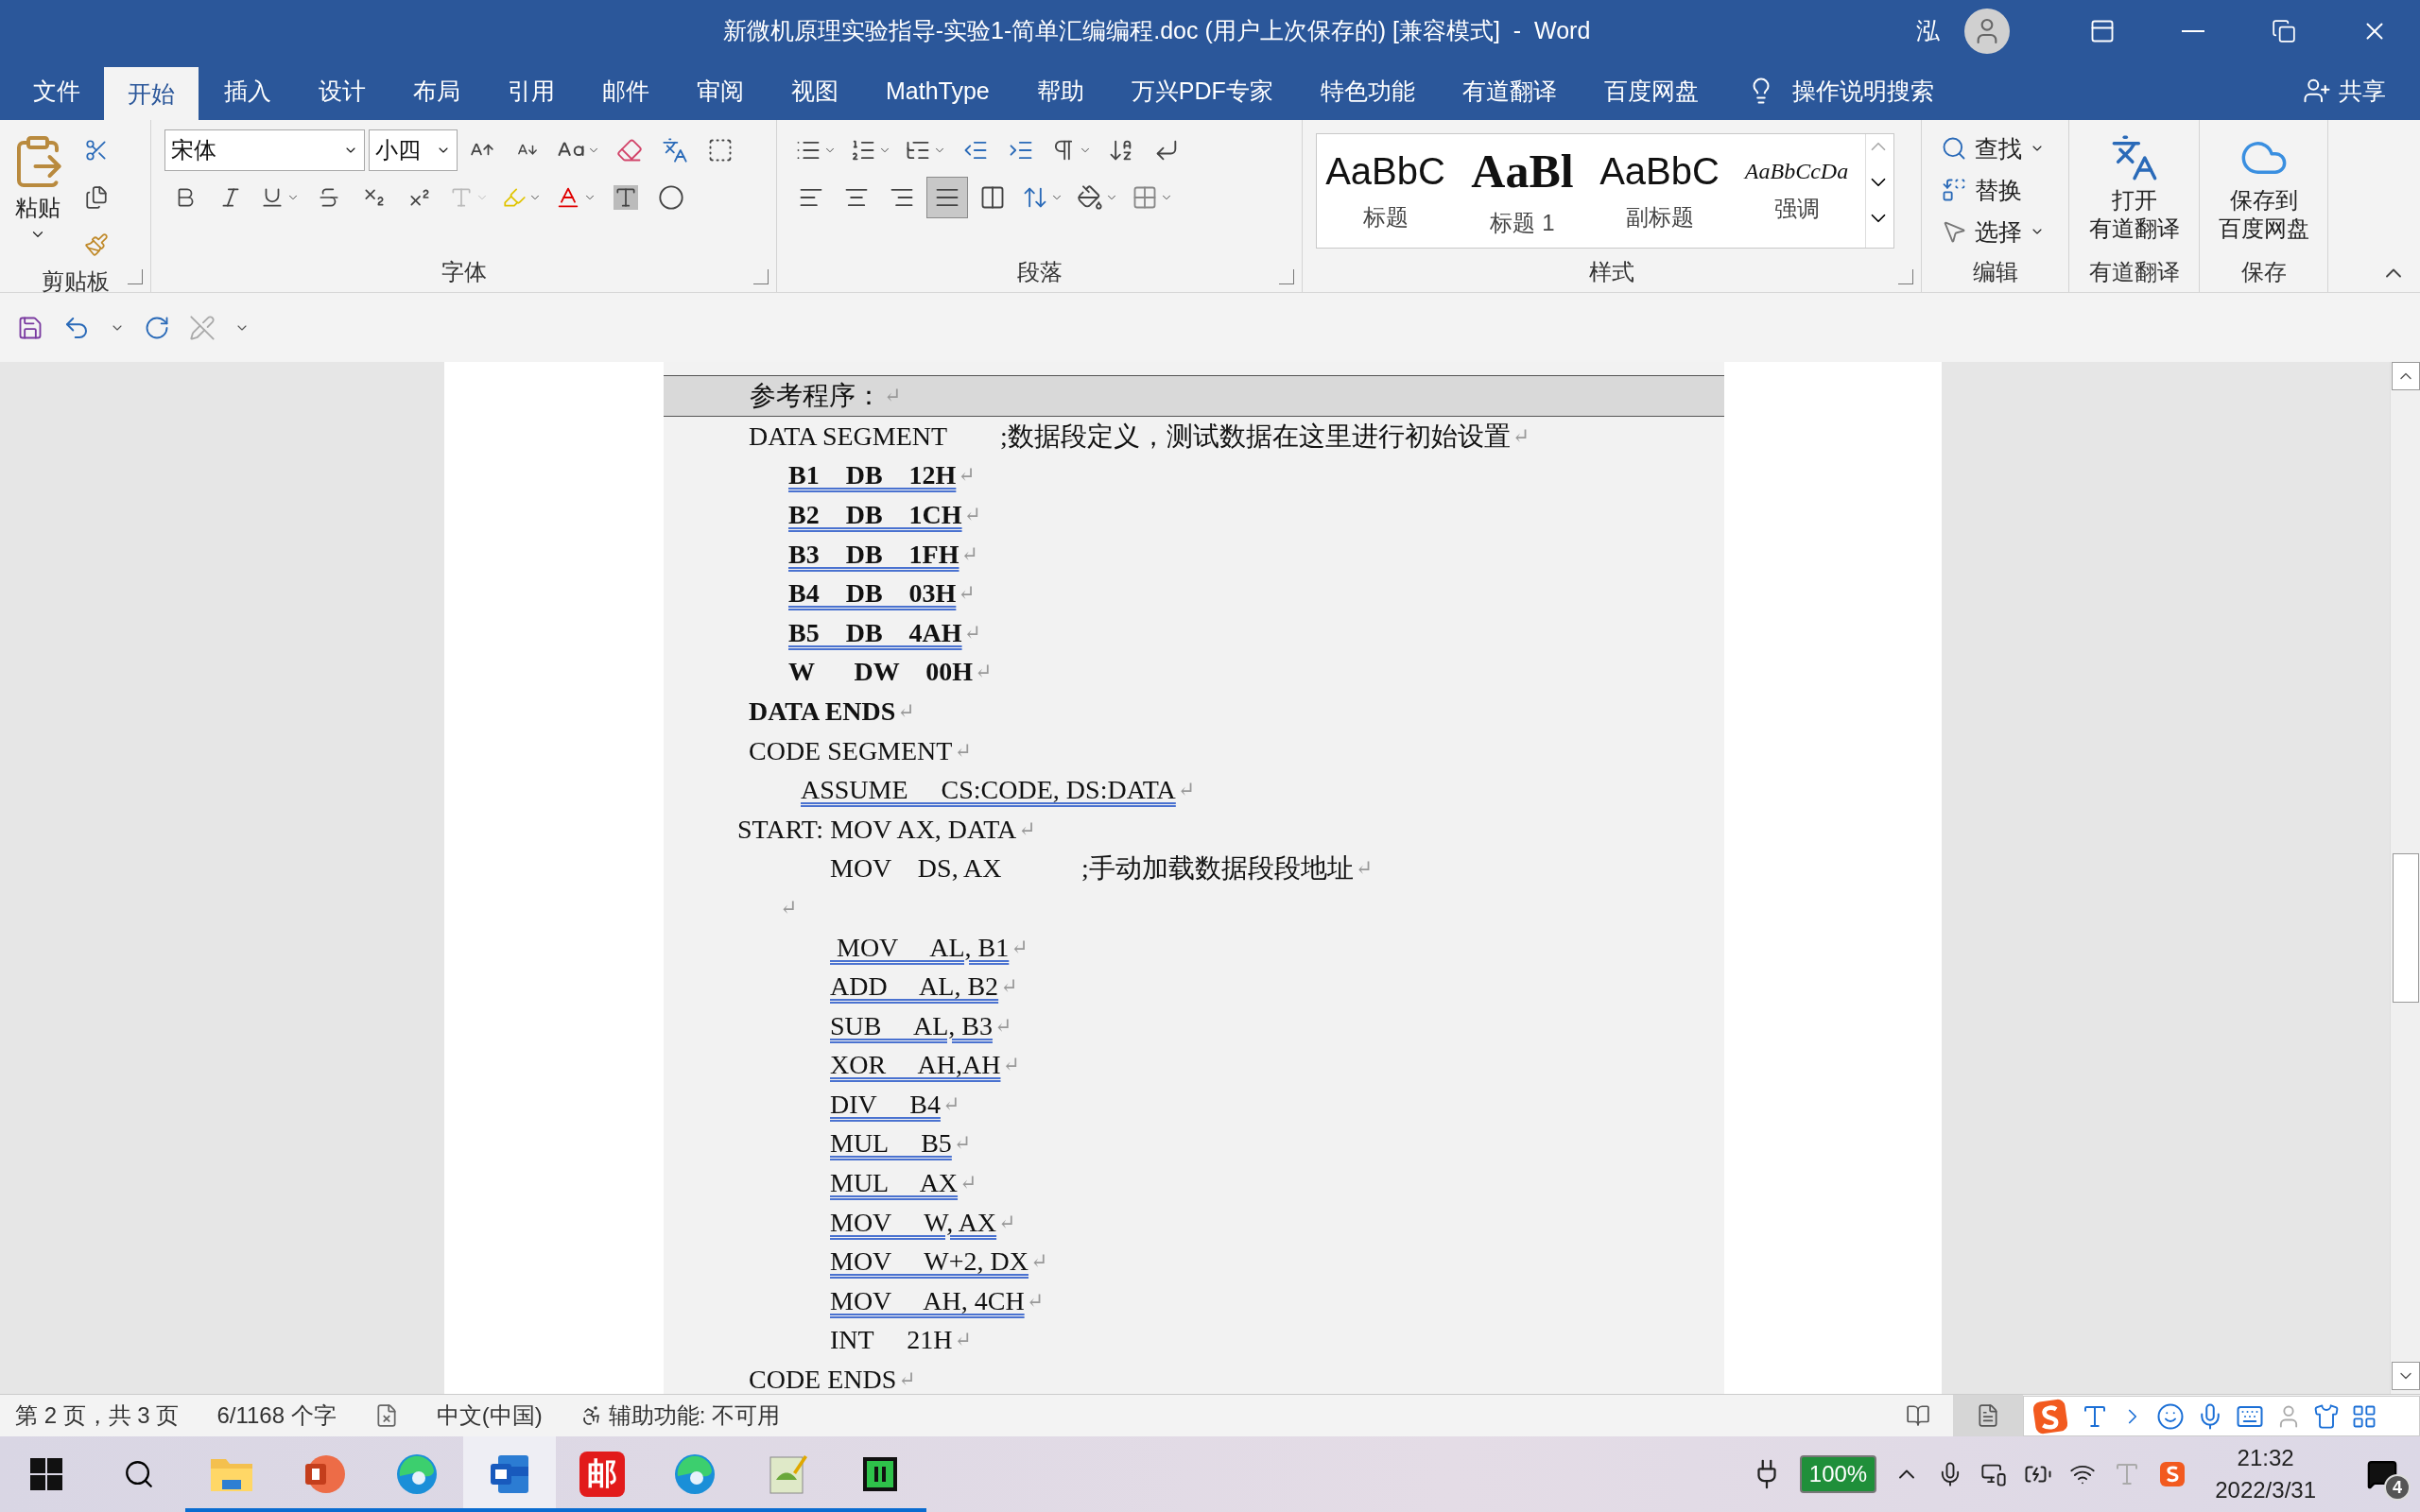 The image size is (2420, 1512). Describe the element at coordinates (913, 1222) in the screenshot. I see `code-line: MOV W, AX` at that location.